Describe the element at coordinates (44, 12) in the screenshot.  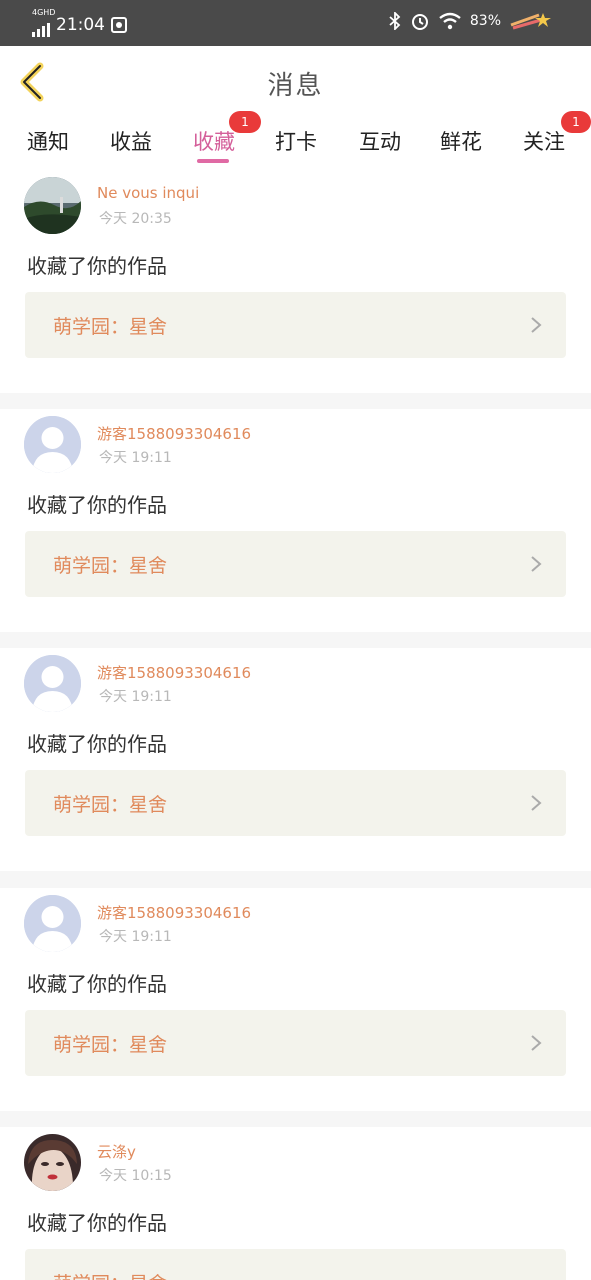
I see `network-type: 4GHD` at that location.